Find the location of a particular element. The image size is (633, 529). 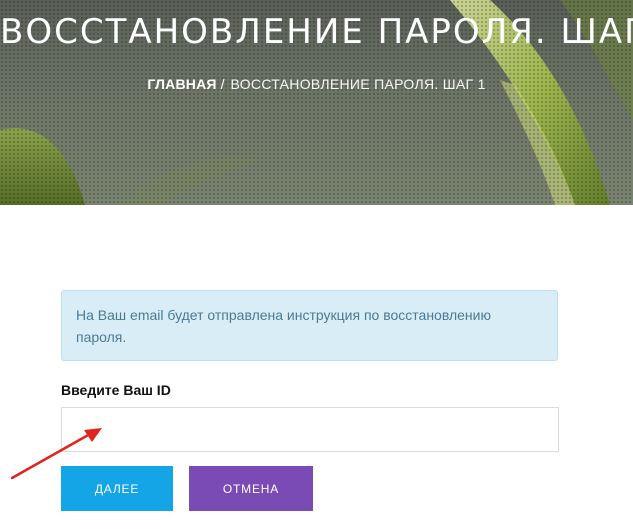

cancel-button: ОТМЕНА is located at coordinates (251, 488).